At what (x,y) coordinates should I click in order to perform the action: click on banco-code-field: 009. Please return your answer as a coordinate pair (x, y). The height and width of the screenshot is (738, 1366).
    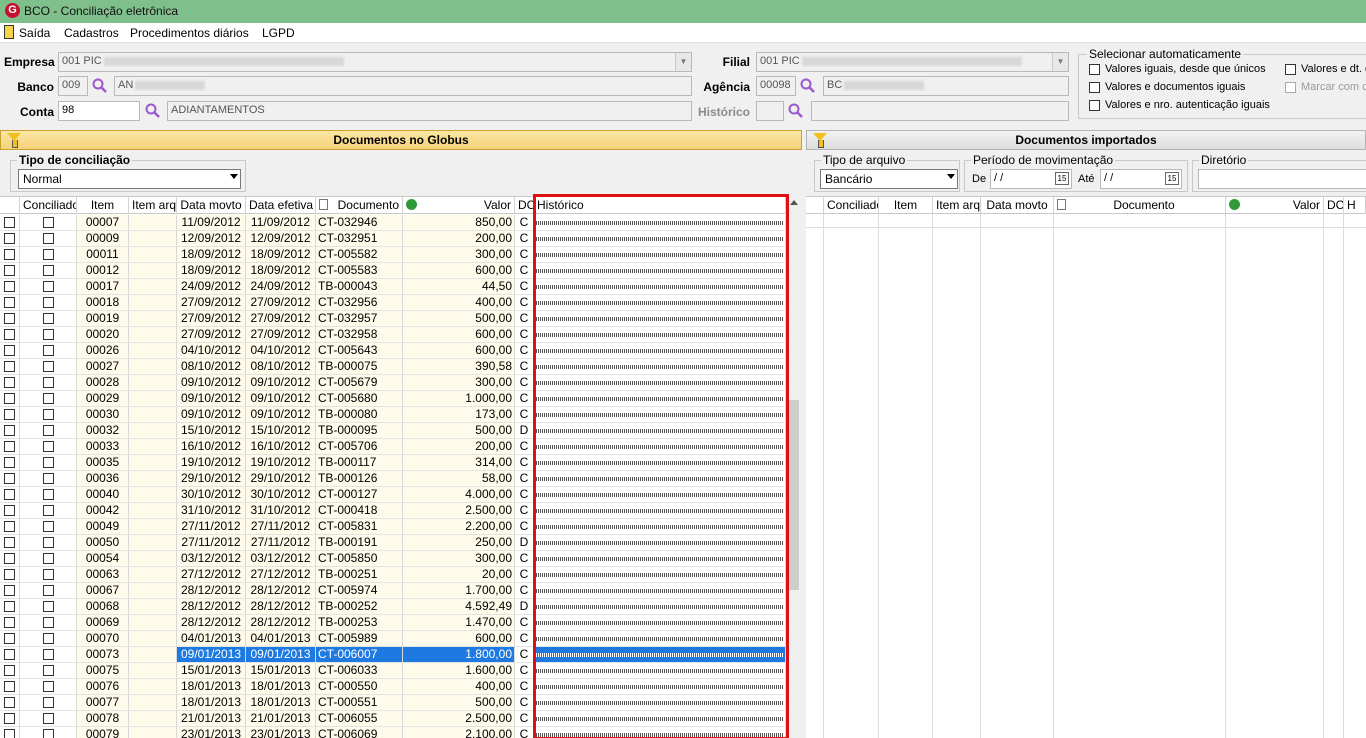
    Looking at the image, I should click on (73, 86).